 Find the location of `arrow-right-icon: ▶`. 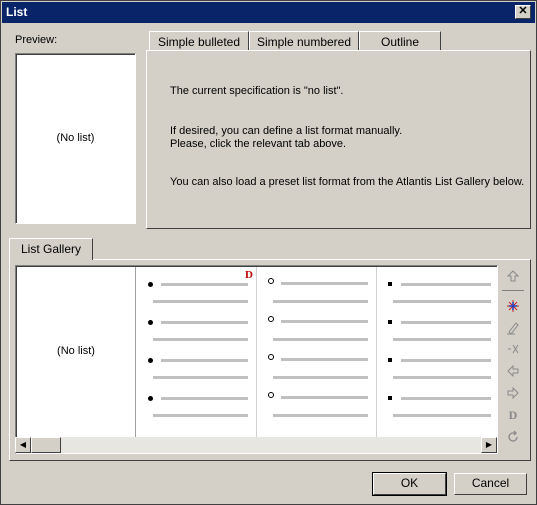

arrow-right-icon: ▶ is located at coordinates (489, 444).